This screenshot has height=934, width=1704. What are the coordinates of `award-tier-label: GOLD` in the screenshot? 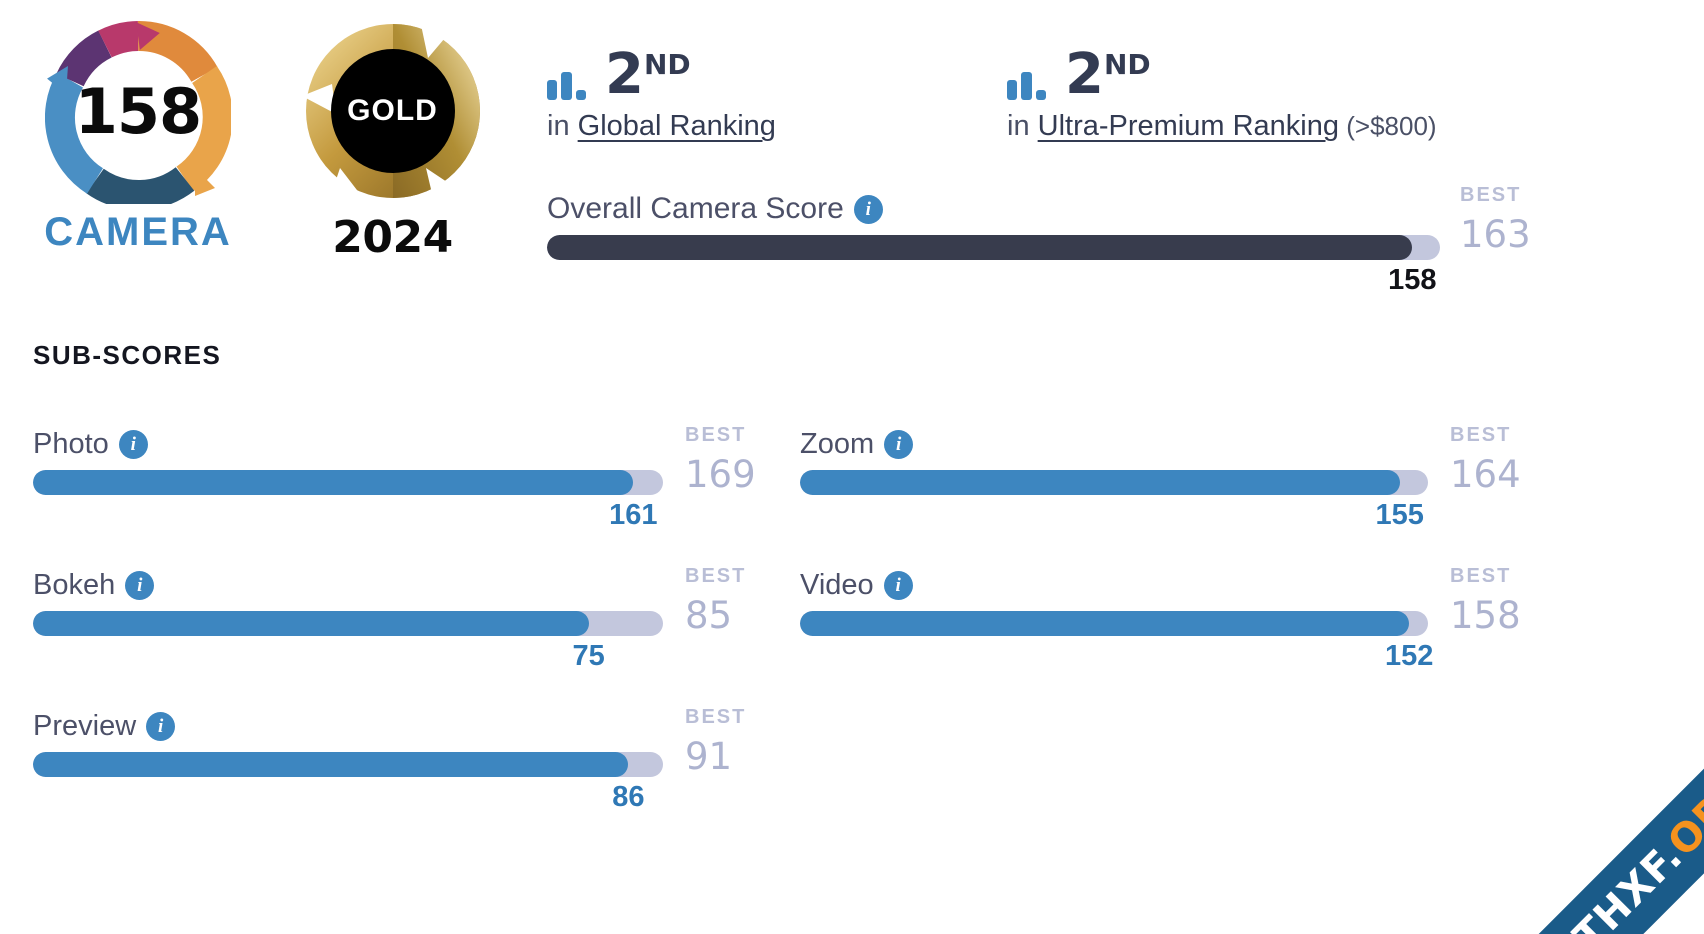 It's located at (392, 110).